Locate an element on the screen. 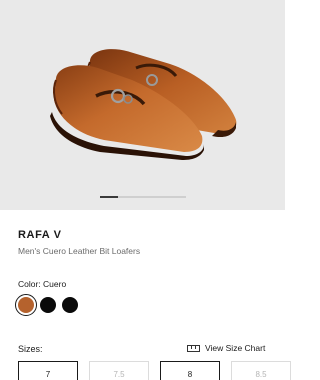  view-size-chart-link: View Size Chart is located at coordinates (226, 348).